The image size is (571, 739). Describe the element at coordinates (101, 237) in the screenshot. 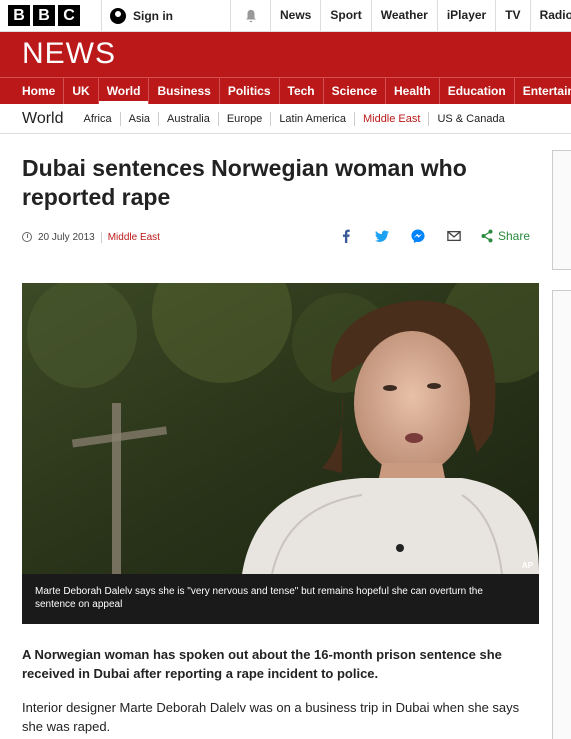

I see `divider` at that location.